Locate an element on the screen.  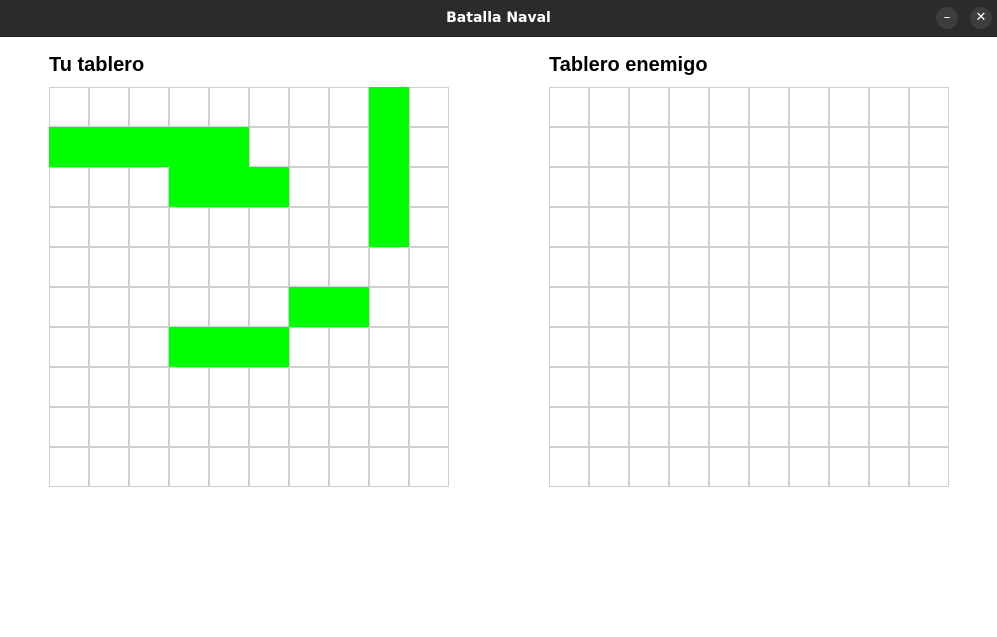
title-bar: Batalla Naval – ✕ is located at coordinates (498, 18).